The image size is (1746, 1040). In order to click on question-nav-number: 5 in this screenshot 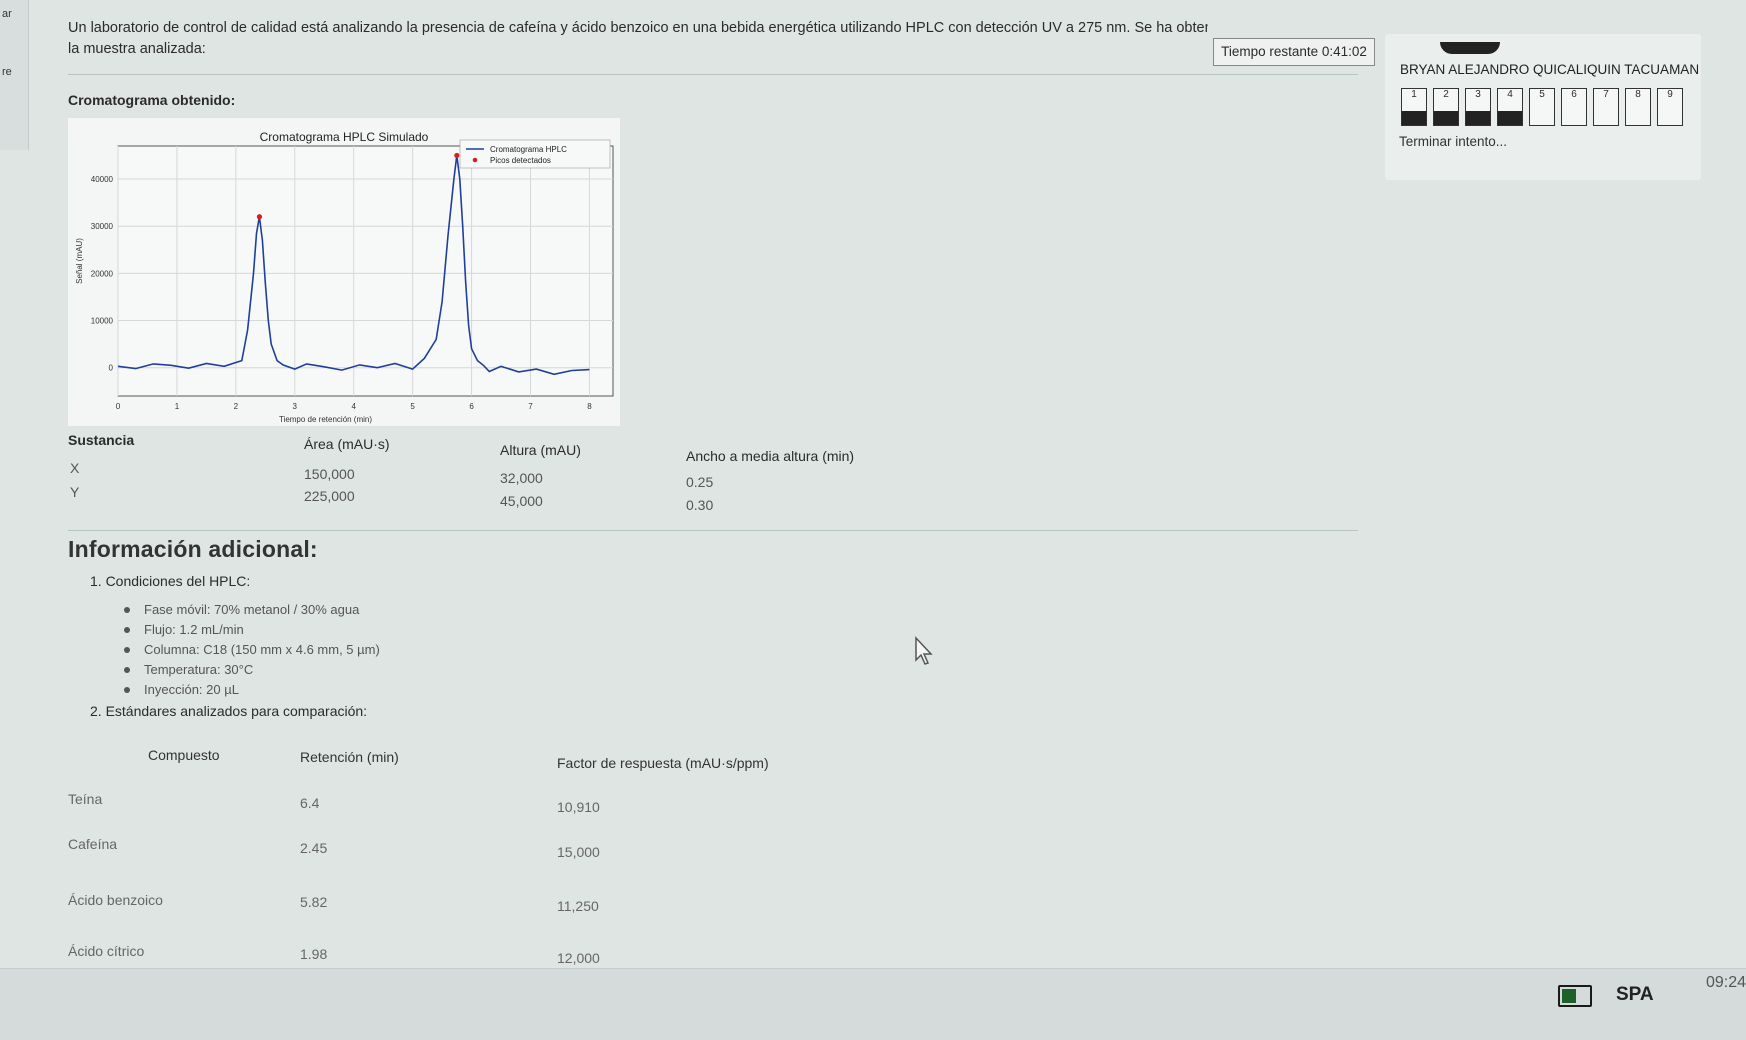, I will do `click(1542, 94)`.